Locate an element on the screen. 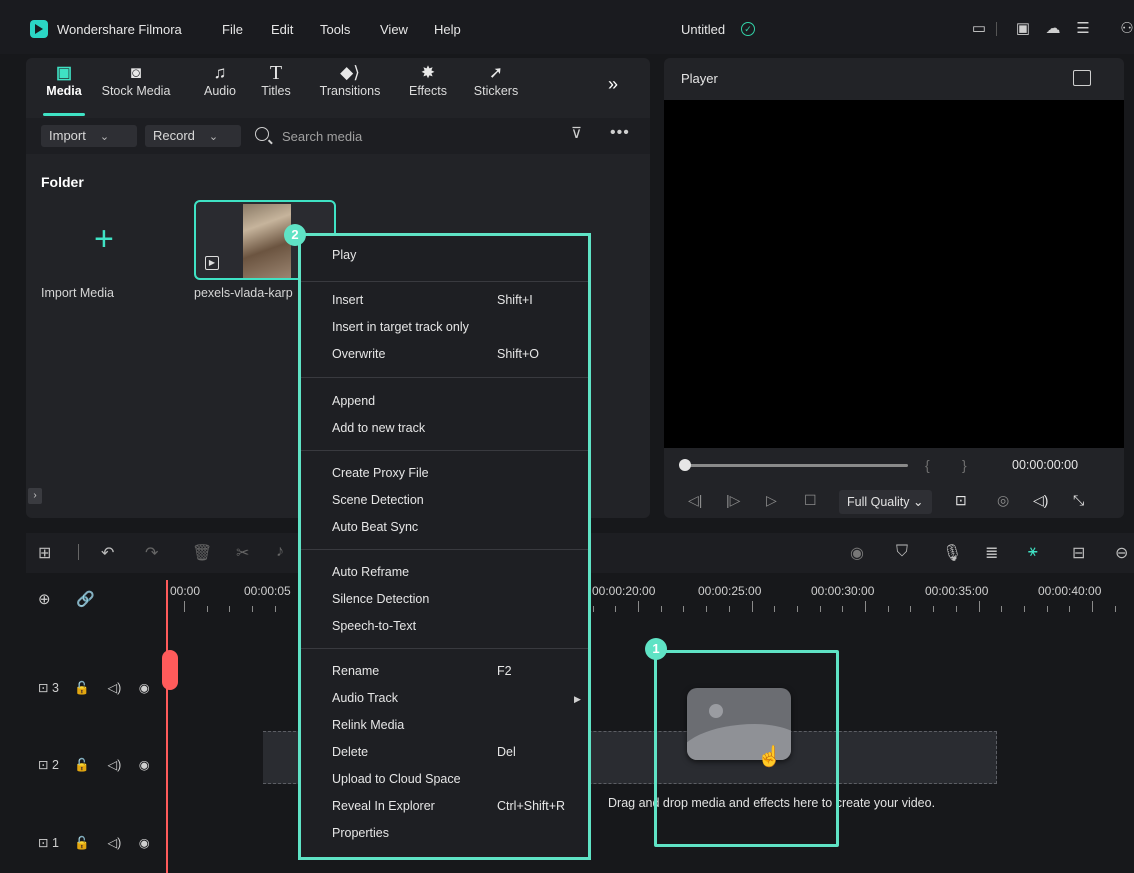 This screenshot has height=873, width=1134. video-track-icon: ⊡ is located at coordinates (43, 688).